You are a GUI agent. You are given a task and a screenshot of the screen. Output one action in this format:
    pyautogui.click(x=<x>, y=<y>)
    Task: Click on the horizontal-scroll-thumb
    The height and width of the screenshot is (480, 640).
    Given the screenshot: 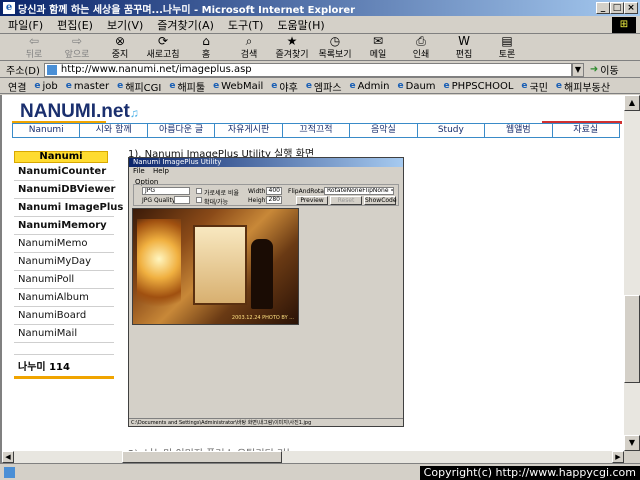 What is the action you would take?
    pyautogui.click(x=202, y=457)
    